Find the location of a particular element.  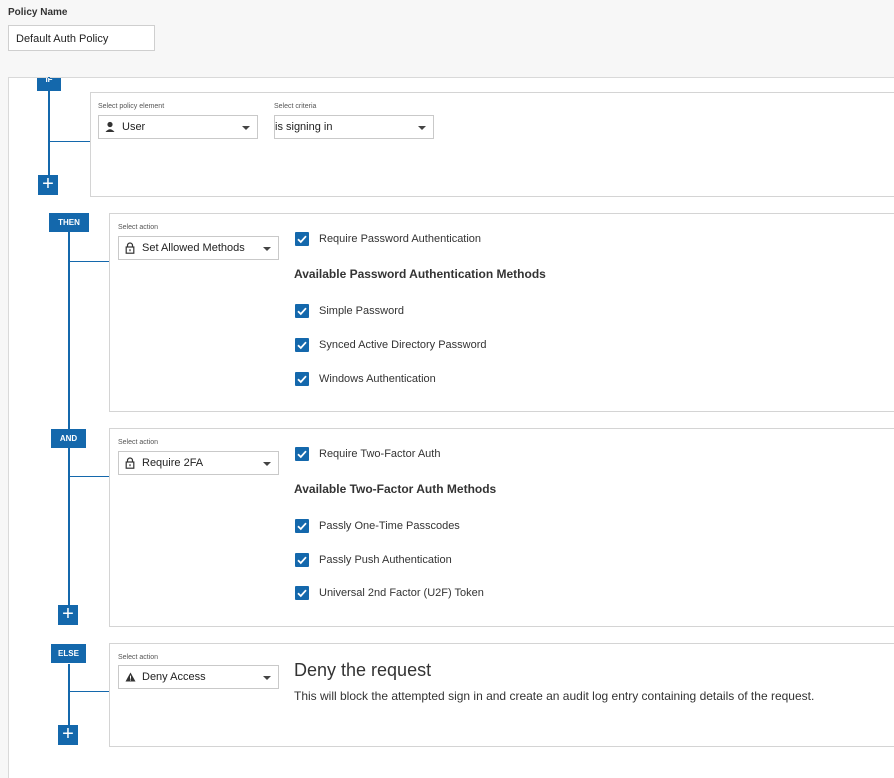

method-checkbox-simple-password is located at coordinates (302, 311).